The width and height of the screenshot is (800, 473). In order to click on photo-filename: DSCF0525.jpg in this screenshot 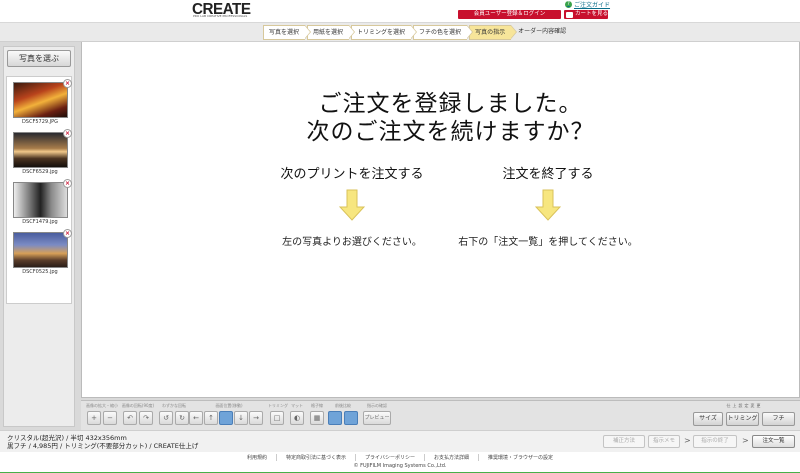, I will do `click(40, 272)`.